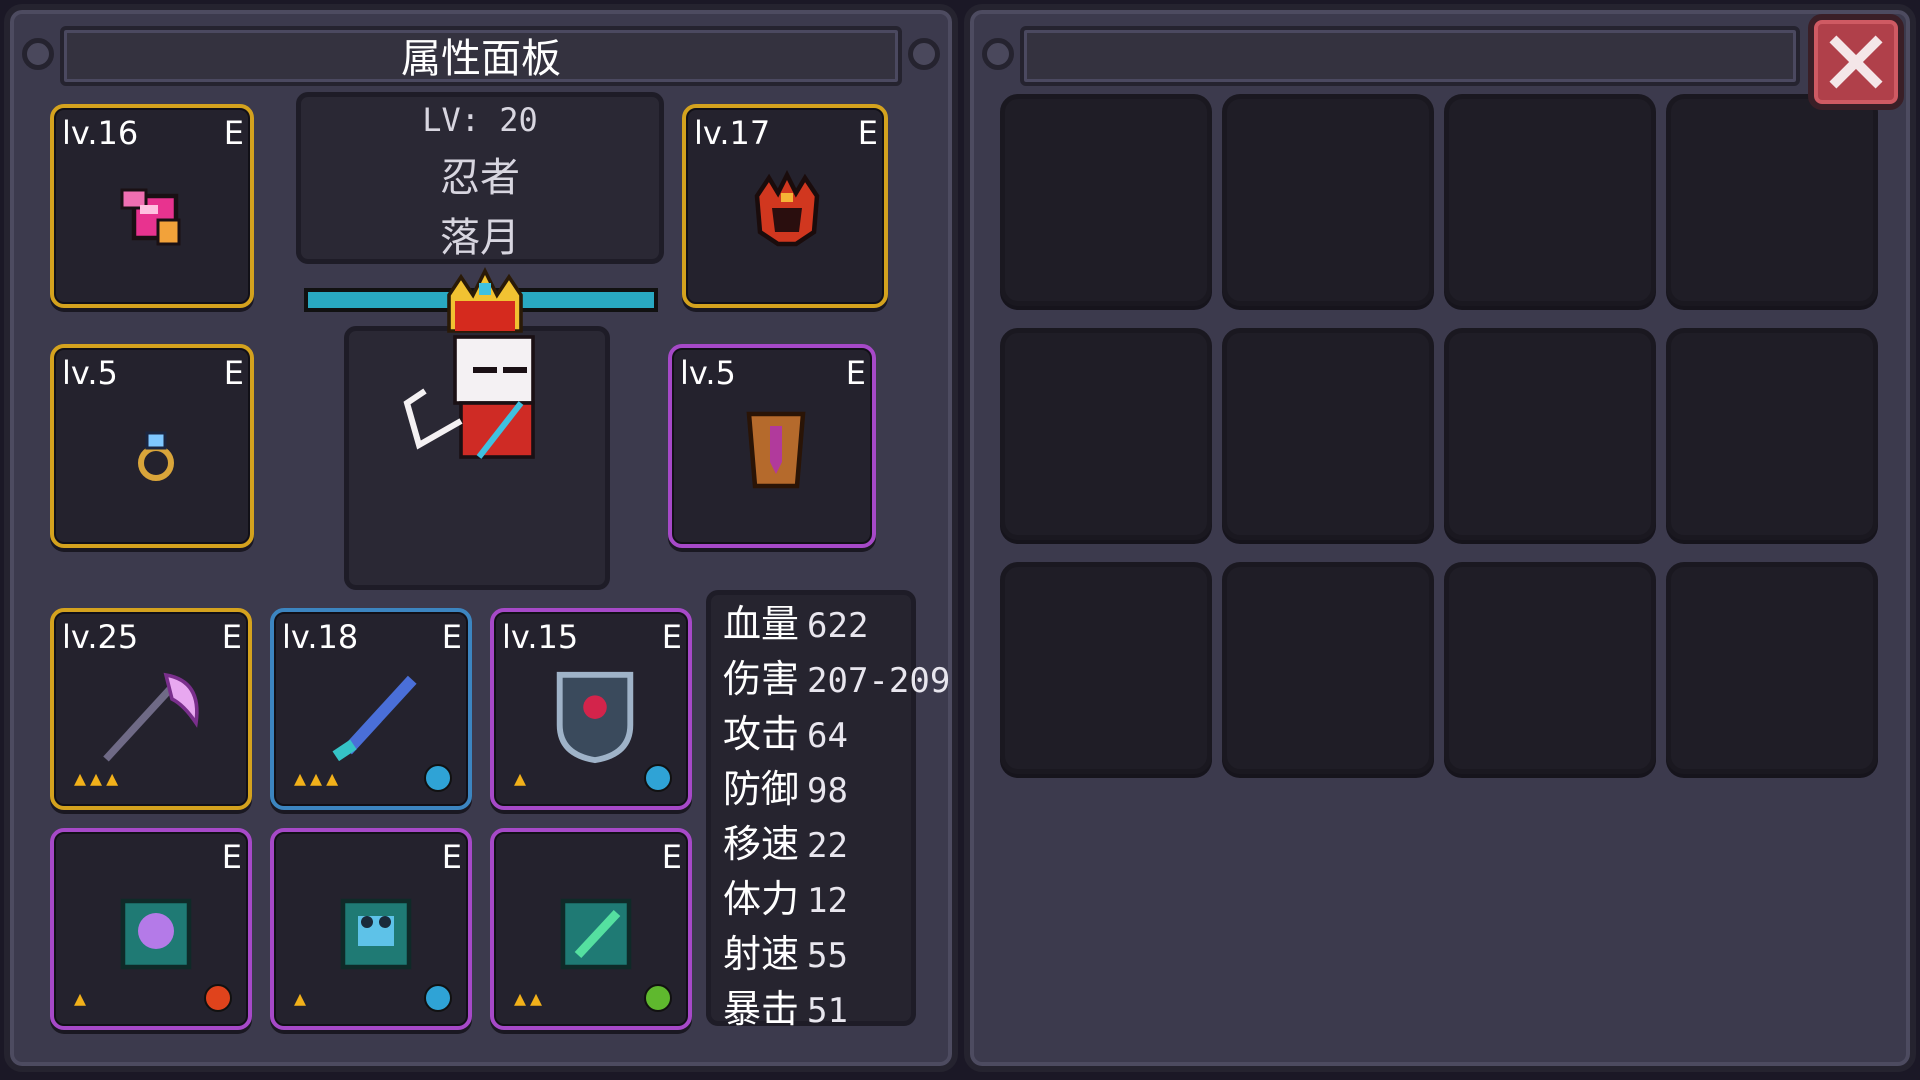 This screenshot has width=1920, height=1080. Describe the element at coordinates (785, 789) in the screenshot. I see `stat-row-defense: 防御 98` at that location.